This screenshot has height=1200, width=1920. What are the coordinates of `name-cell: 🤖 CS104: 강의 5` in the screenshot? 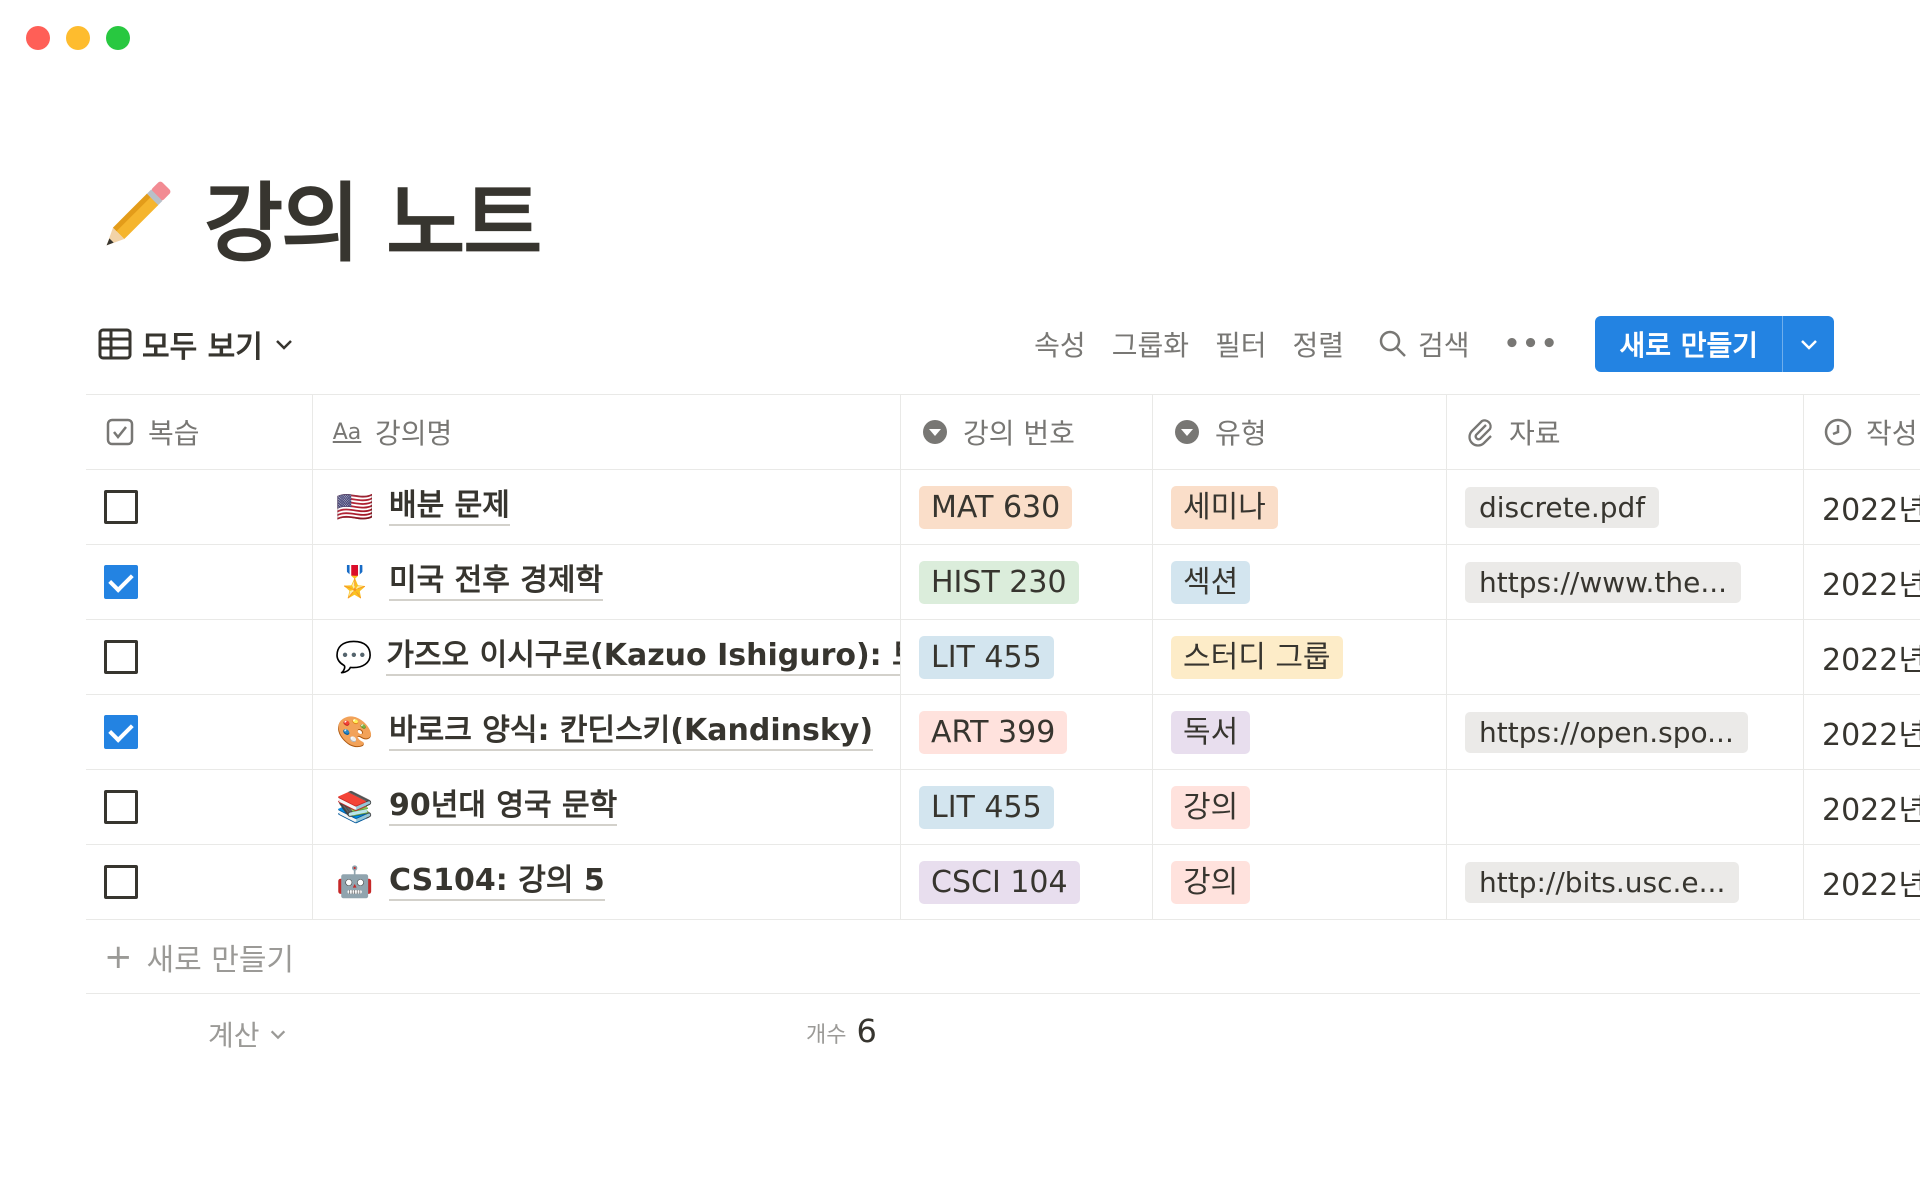 It's located at (607, 882).